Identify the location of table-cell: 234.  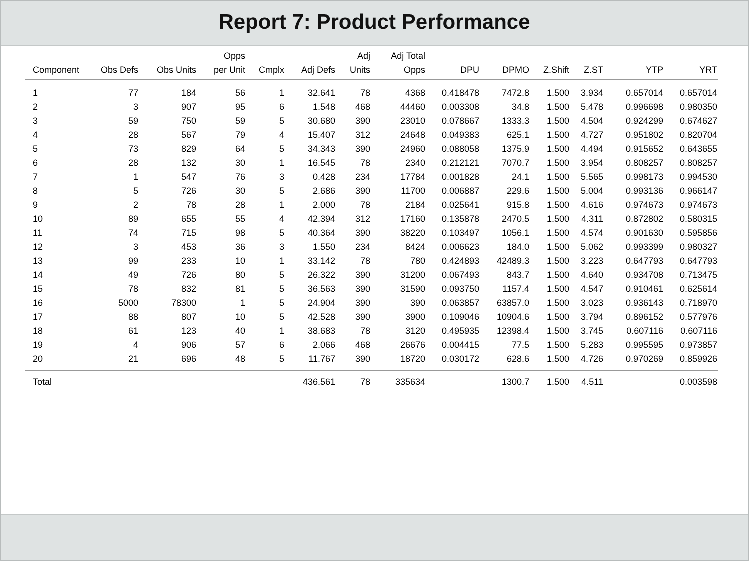
(363, 177).